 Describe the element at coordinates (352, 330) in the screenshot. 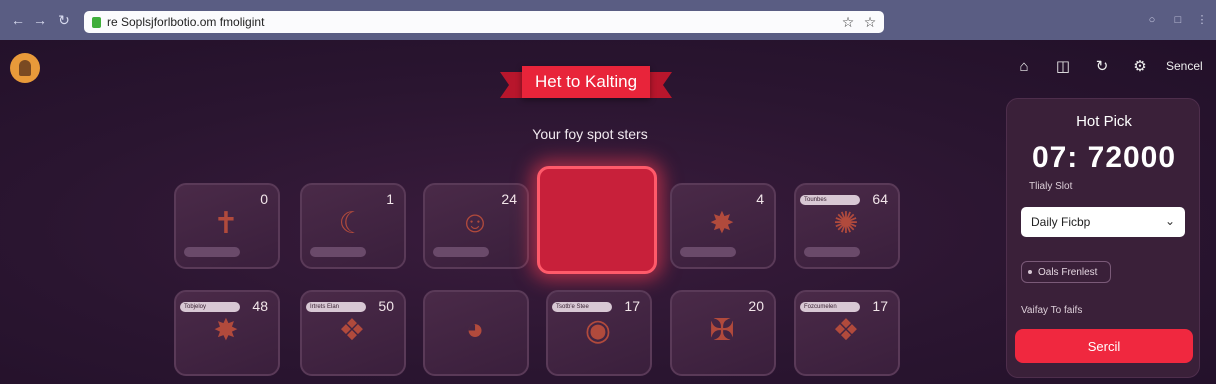

I see `winged-art-icon: ❖` at that location.